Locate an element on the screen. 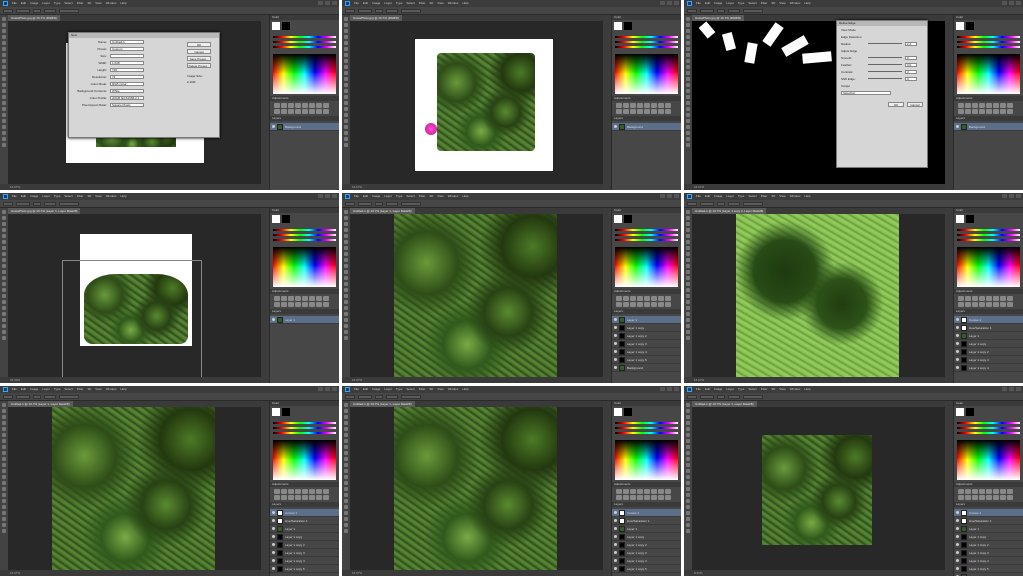  menu-item-edit: Edit is located at coordinates (707, 196).